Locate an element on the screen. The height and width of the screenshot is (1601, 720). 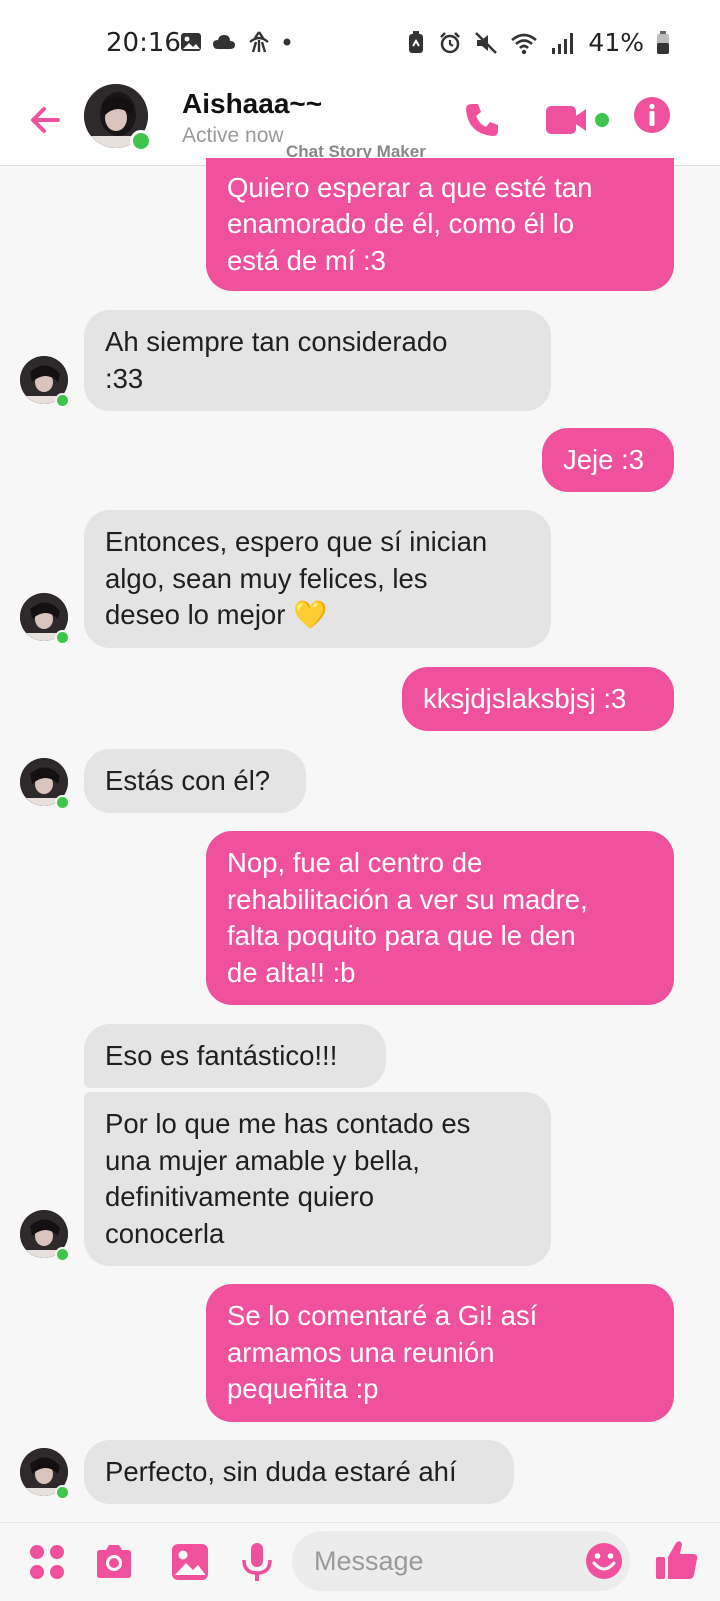
message-input is located at coordinates (461, 1561).